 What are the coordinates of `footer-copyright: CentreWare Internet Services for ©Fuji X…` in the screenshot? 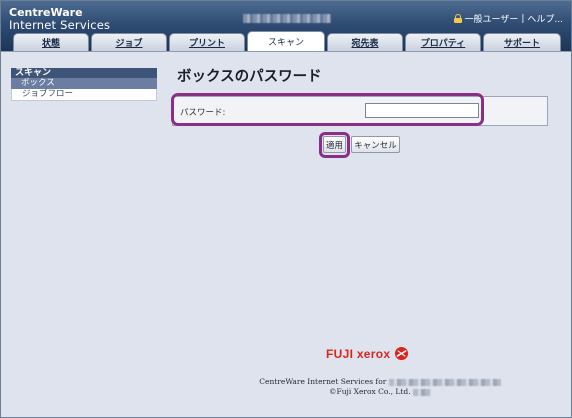 It's located at (380, 387).